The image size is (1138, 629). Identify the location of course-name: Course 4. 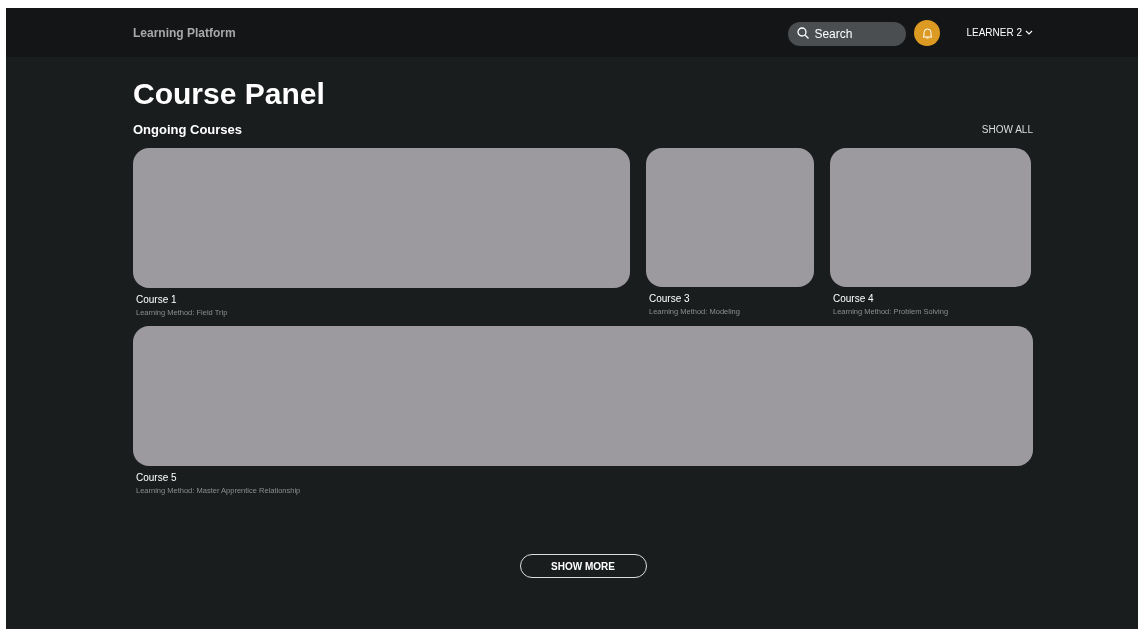
(932, 298).